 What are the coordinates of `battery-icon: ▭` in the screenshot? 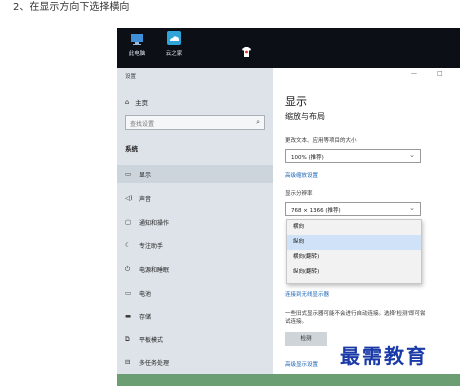 It's located at (128, 293).